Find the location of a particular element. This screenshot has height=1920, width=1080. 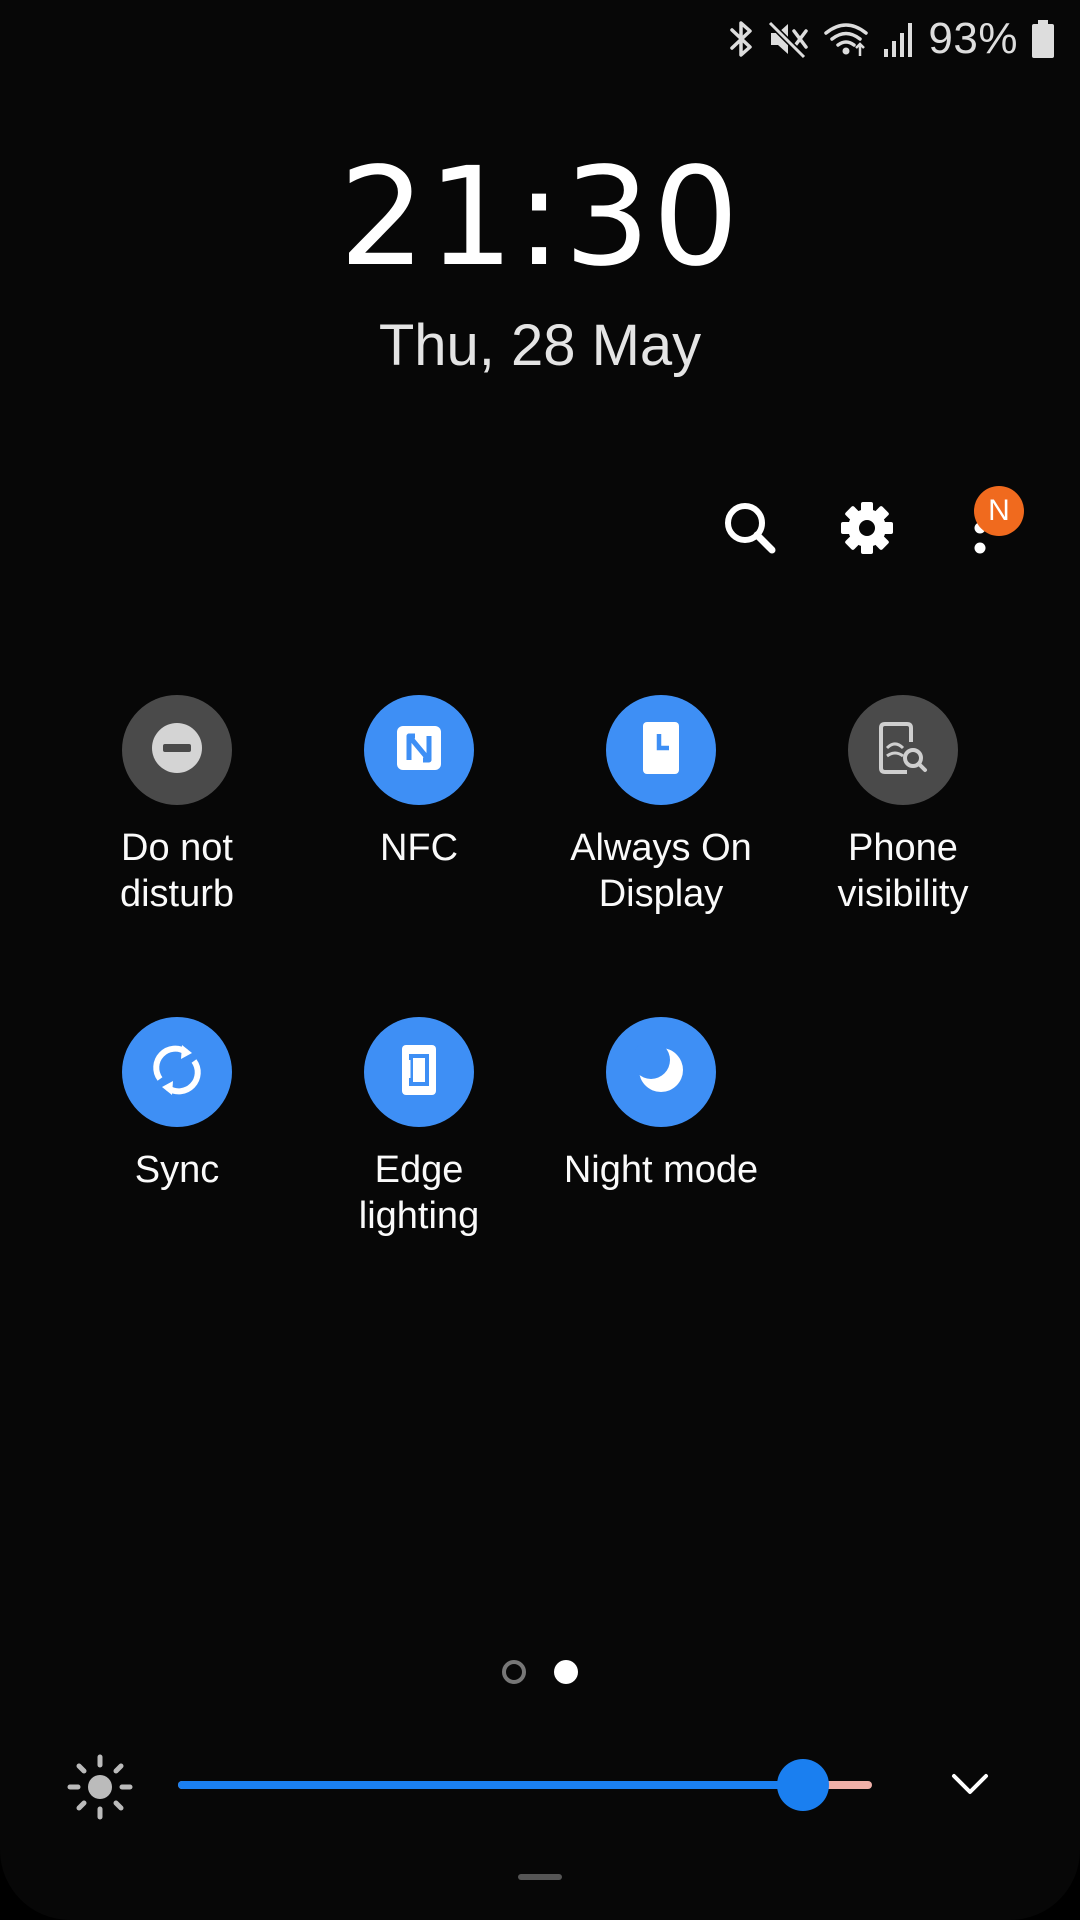

search-button is located at coordinates (750, 530).